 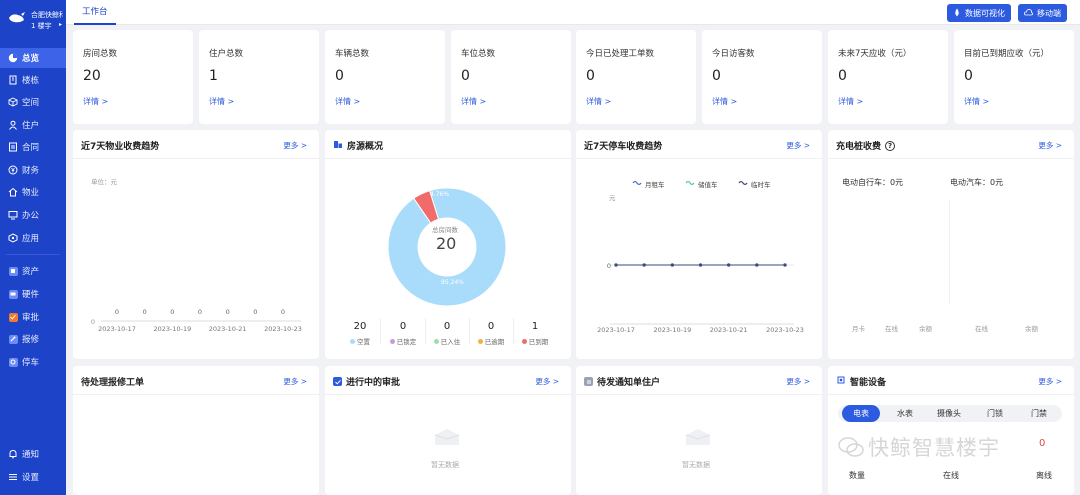 What do you see at coordinates (33, 254) in the screenshot?
I see `nav-divider` at bounding box center [33, 254].